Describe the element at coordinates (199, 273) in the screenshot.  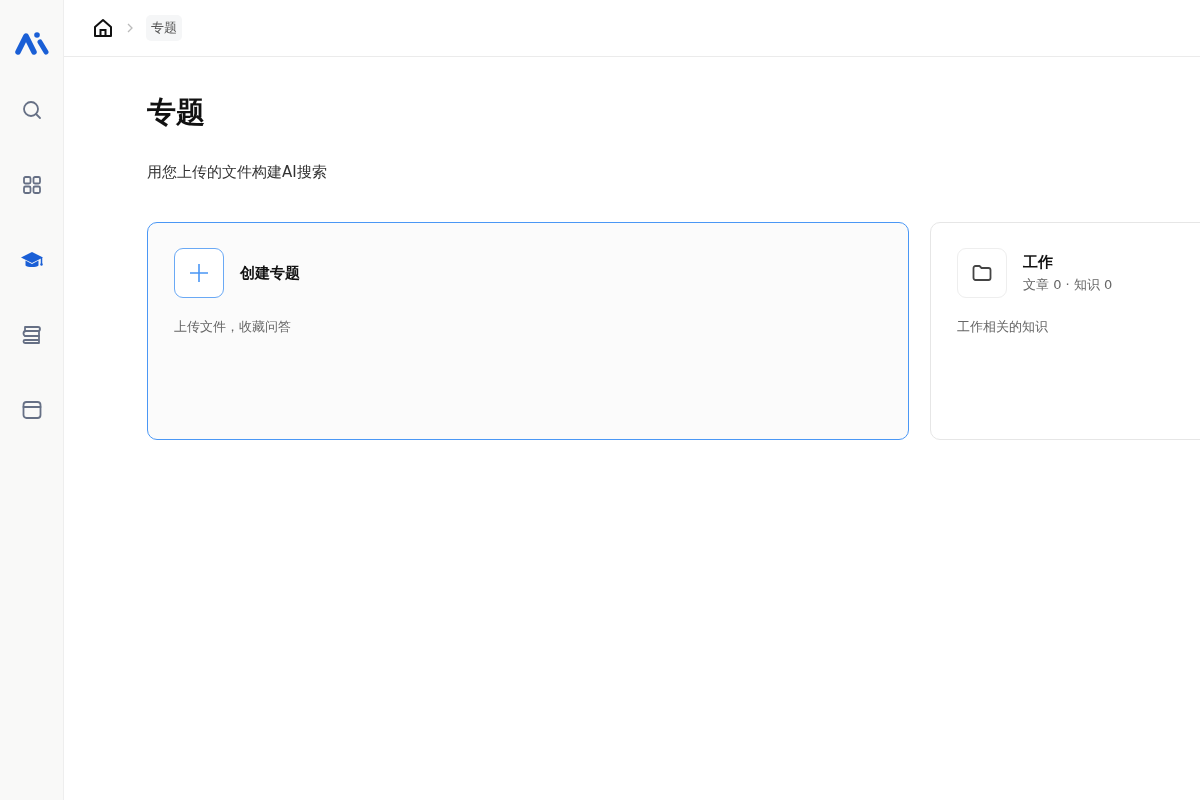
I see `plus-icon` at that location.